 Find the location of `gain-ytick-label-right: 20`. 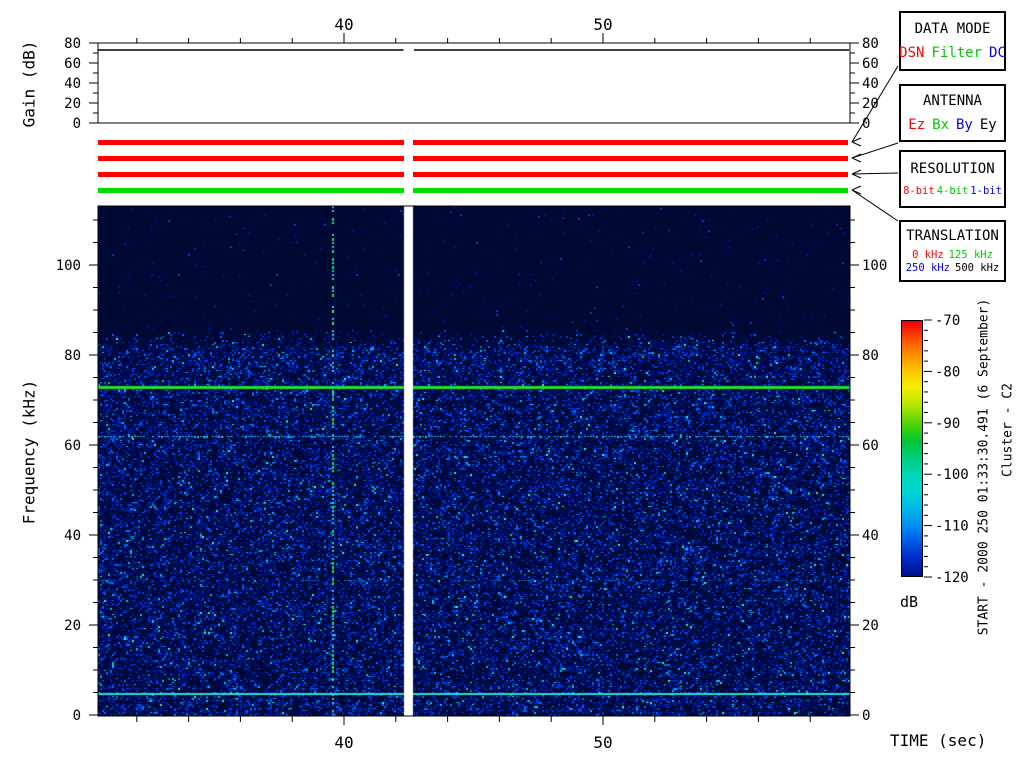

gain-ytick-label-right: 20 is located at coordinates (870, 104).